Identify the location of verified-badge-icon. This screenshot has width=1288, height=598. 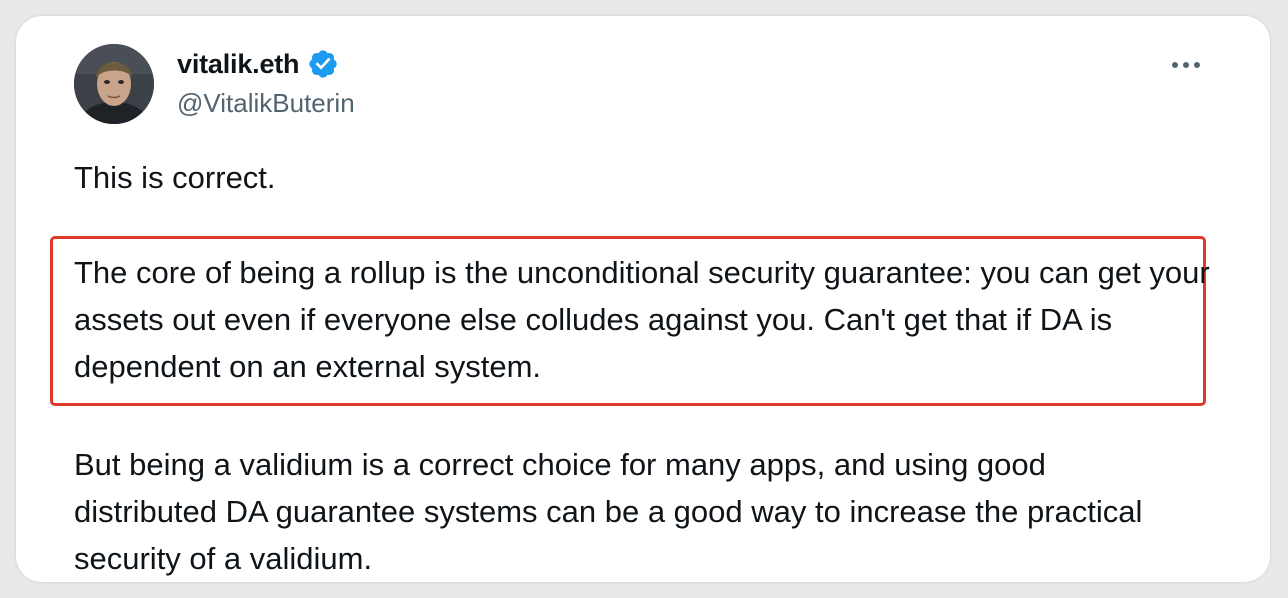
(323, 64).